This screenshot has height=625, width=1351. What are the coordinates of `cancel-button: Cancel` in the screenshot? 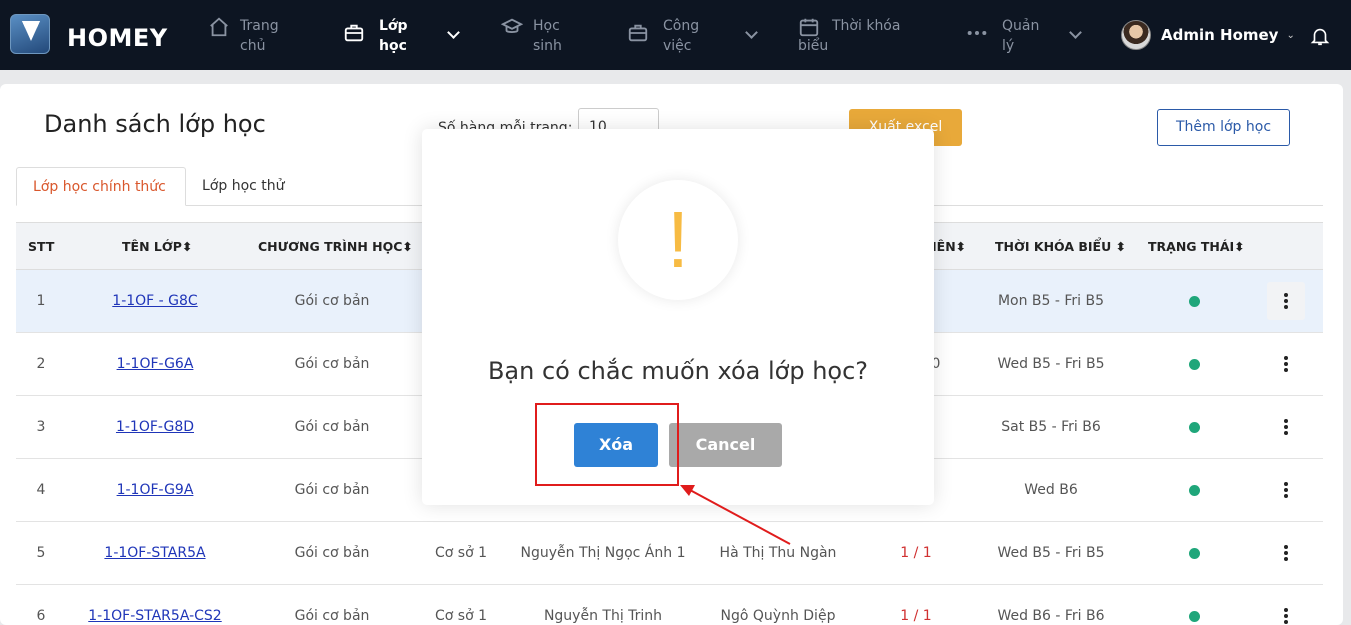 It's located at (725, 445).